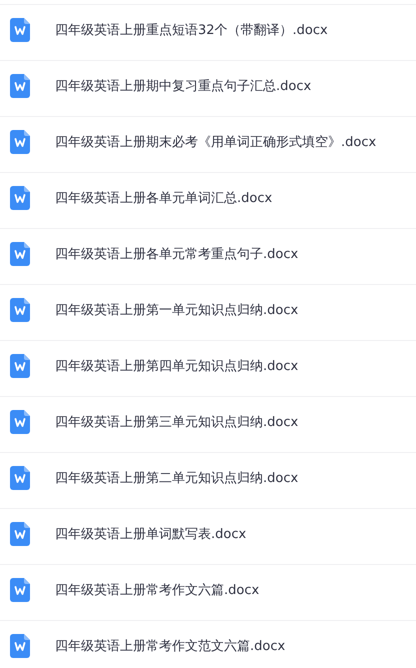 The width and height of the screenshot is (416, 668). I want to click on file-name: 四年级英语上册单词默写表.docx, so click(150, 533).